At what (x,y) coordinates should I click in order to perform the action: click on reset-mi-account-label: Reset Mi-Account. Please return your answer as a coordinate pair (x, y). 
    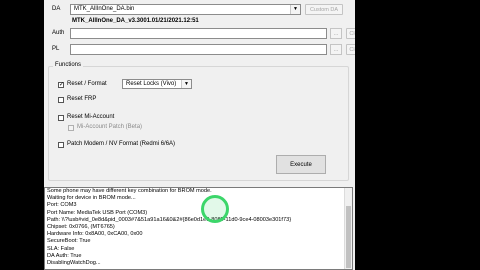
    Looking at the image, I should click on (91, 117).